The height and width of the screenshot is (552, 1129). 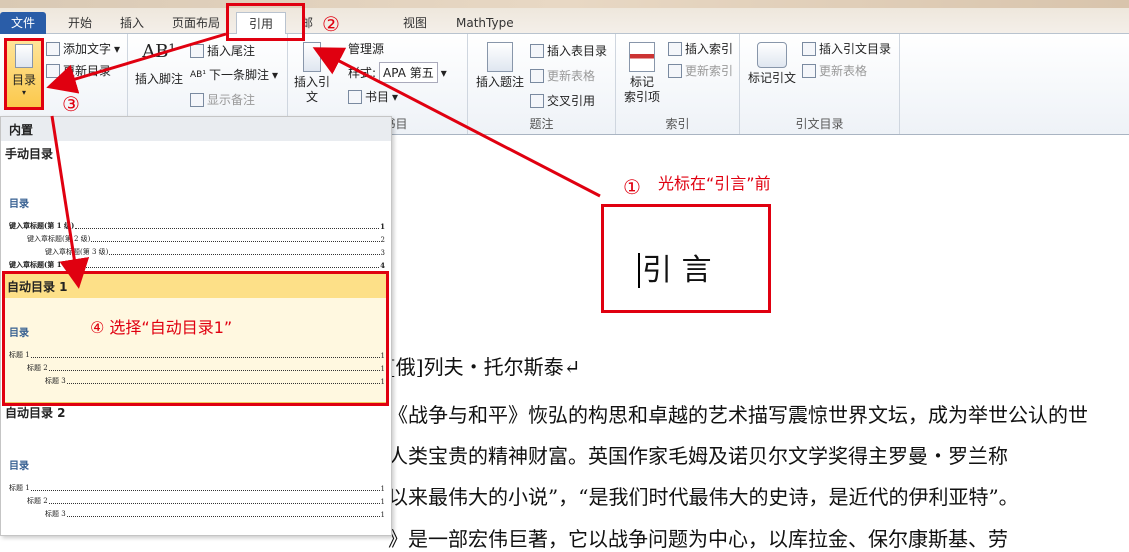 I want to click on next-footnote-button: AB¹ 下一条脚注 ▾, so click(x=234, y=74).